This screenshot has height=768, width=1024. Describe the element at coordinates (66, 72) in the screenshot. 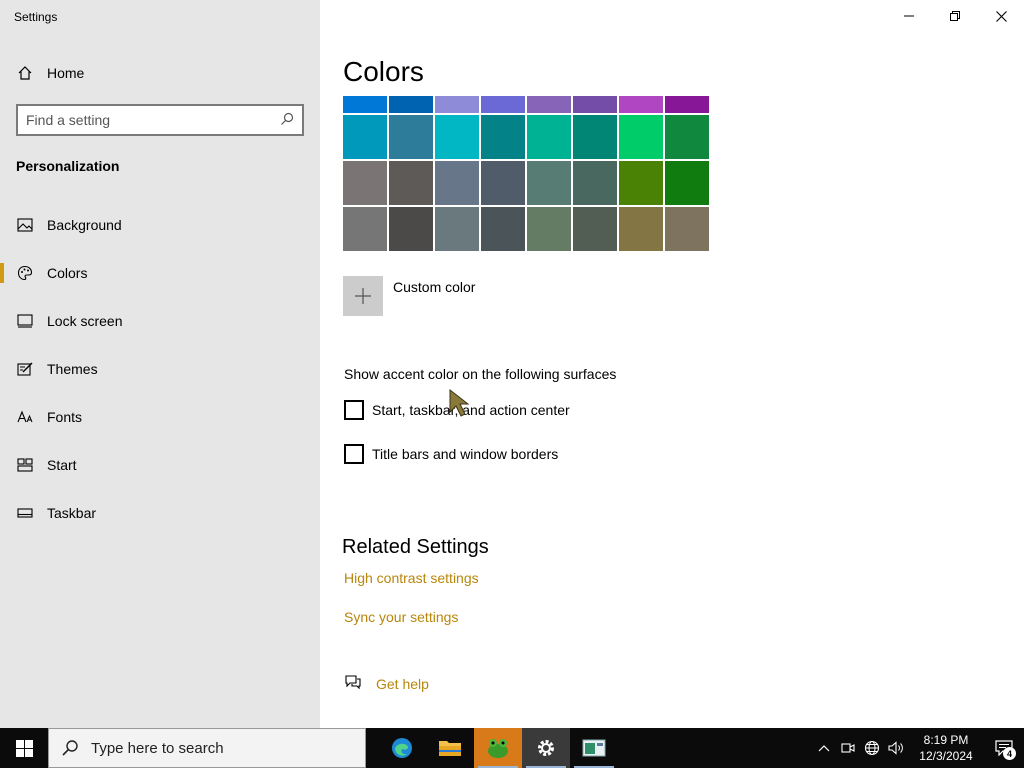

I see `home-label: Home` at that location.